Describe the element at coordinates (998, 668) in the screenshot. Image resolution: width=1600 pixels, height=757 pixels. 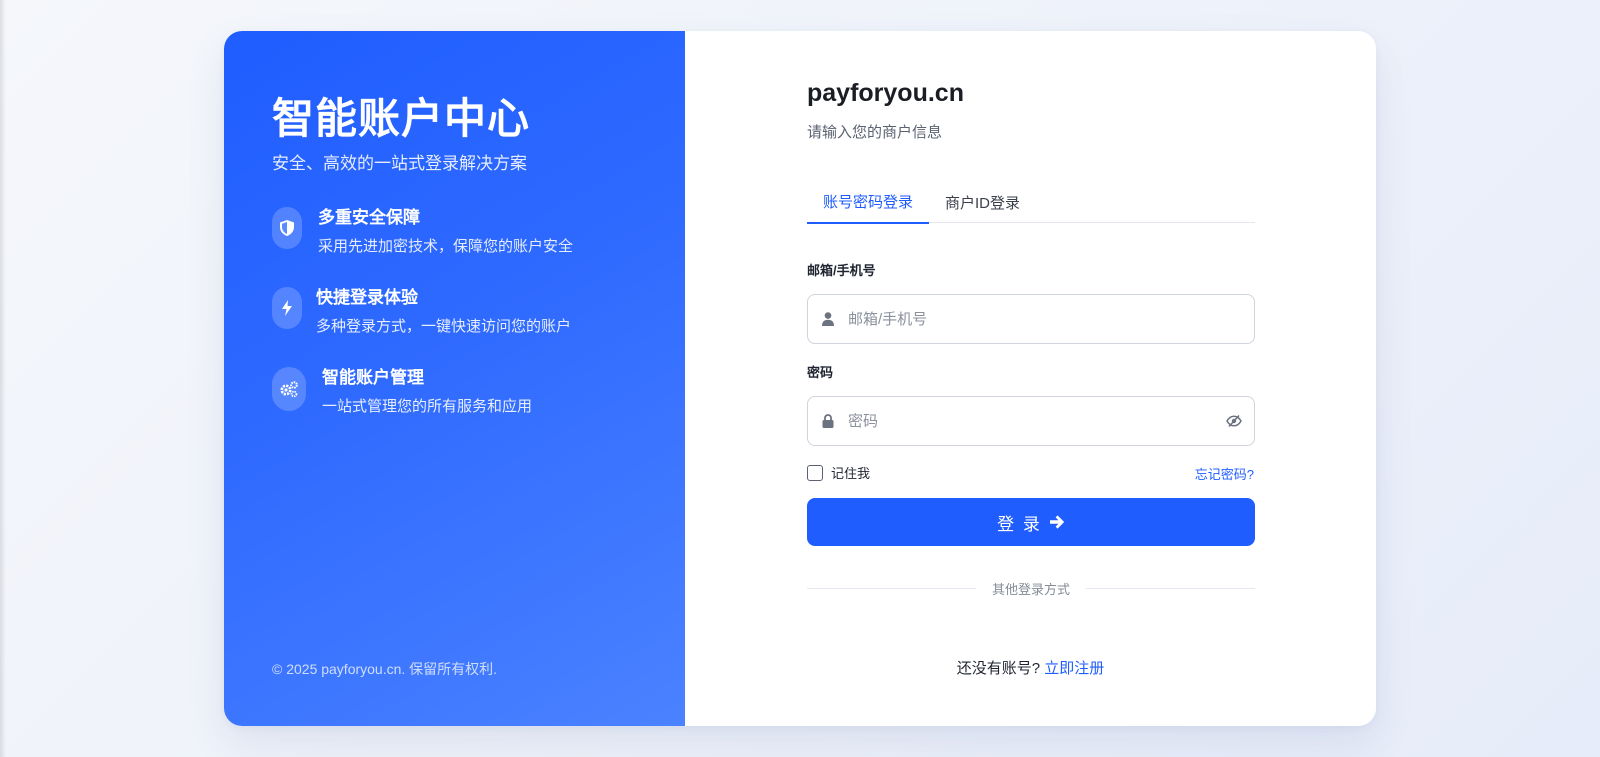
I see `register-prompt-text: 还没有账号?` at that location.